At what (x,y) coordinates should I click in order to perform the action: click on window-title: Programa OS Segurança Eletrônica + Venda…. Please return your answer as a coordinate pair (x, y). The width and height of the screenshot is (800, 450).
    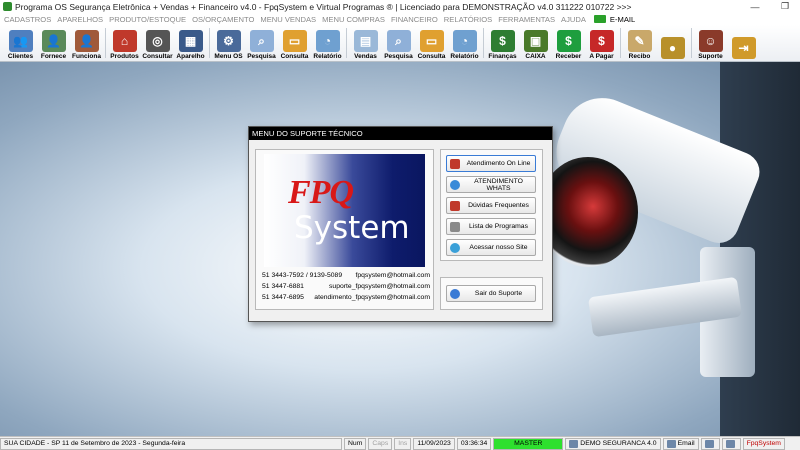
    Looking at the image, I should click on (323, 6).